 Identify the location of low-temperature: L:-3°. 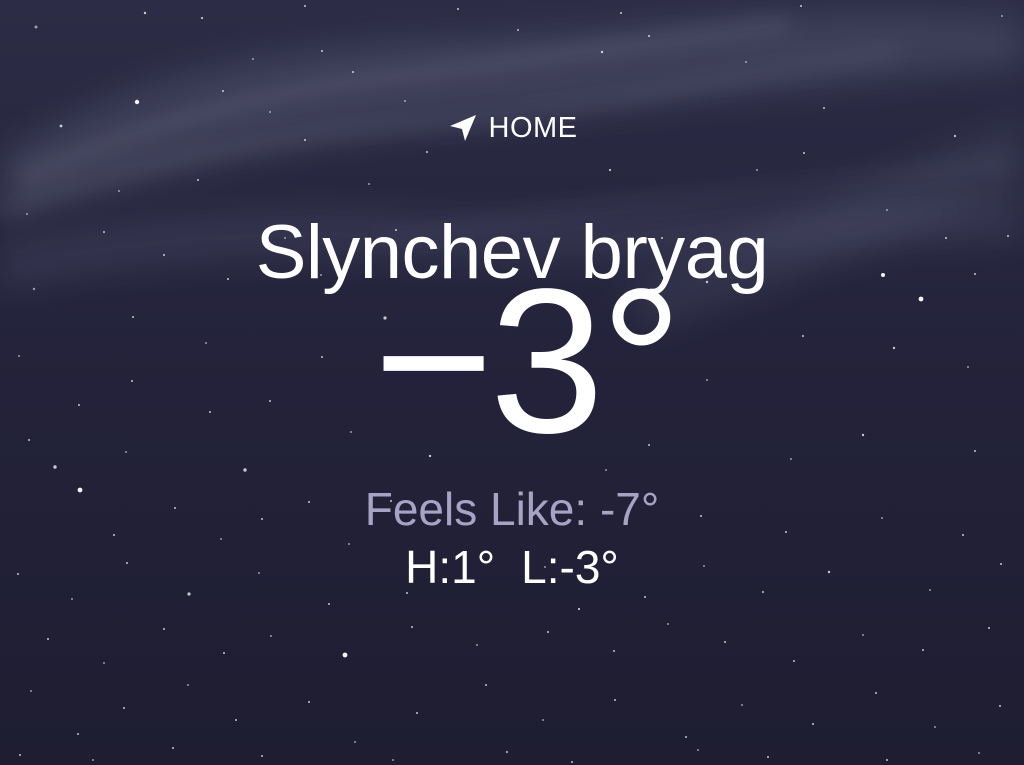
(570, 567).